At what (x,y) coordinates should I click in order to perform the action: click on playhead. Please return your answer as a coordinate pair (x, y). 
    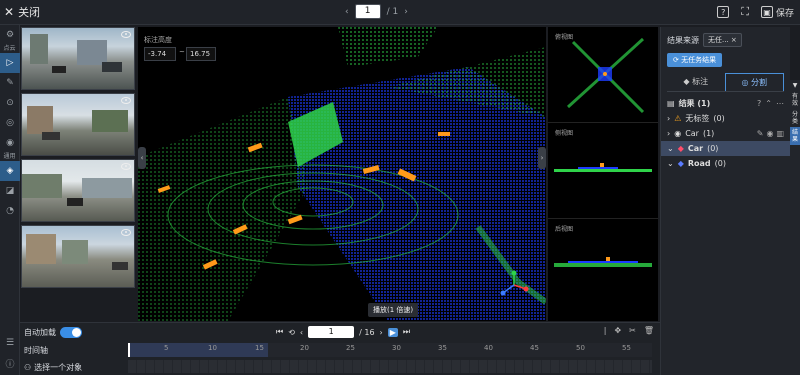
    Looking at the image, I should click on (129, 350).